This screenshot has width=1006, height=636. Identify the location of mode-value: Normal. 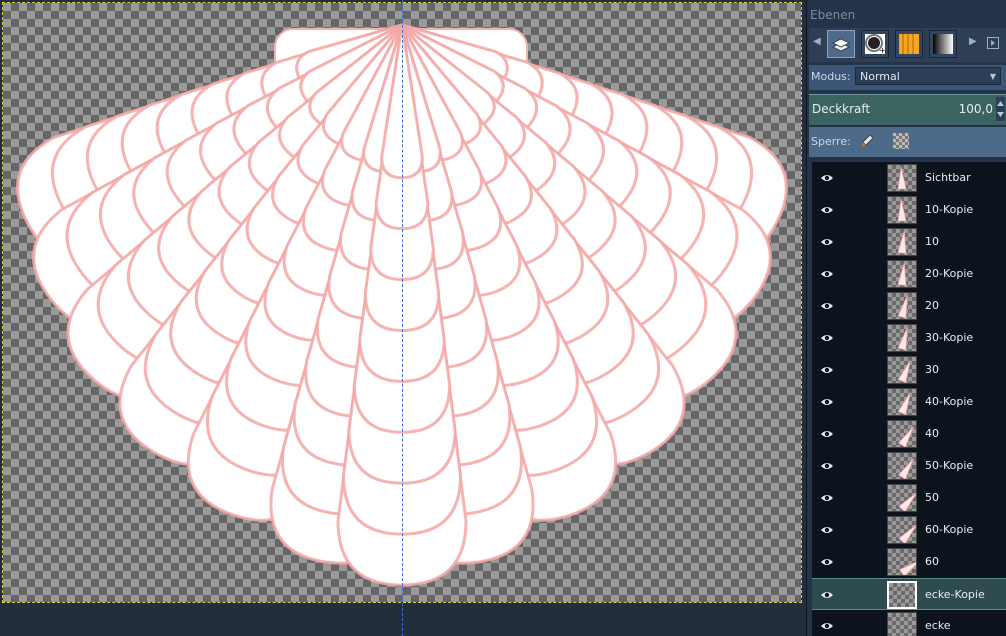
(880, 76).